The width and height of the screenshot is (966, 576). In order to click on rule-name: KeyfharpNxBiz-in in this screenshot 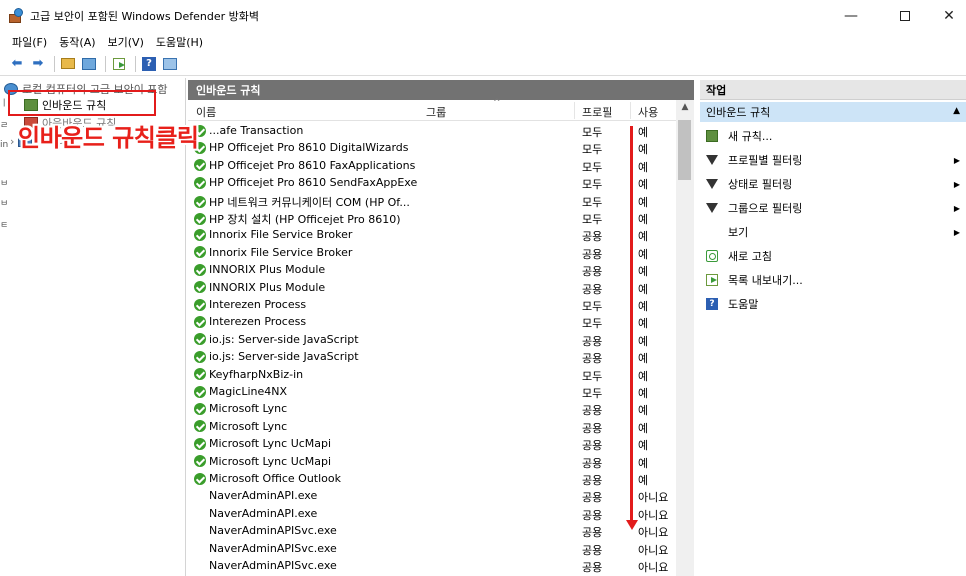, I will do `click(256, 374)`.